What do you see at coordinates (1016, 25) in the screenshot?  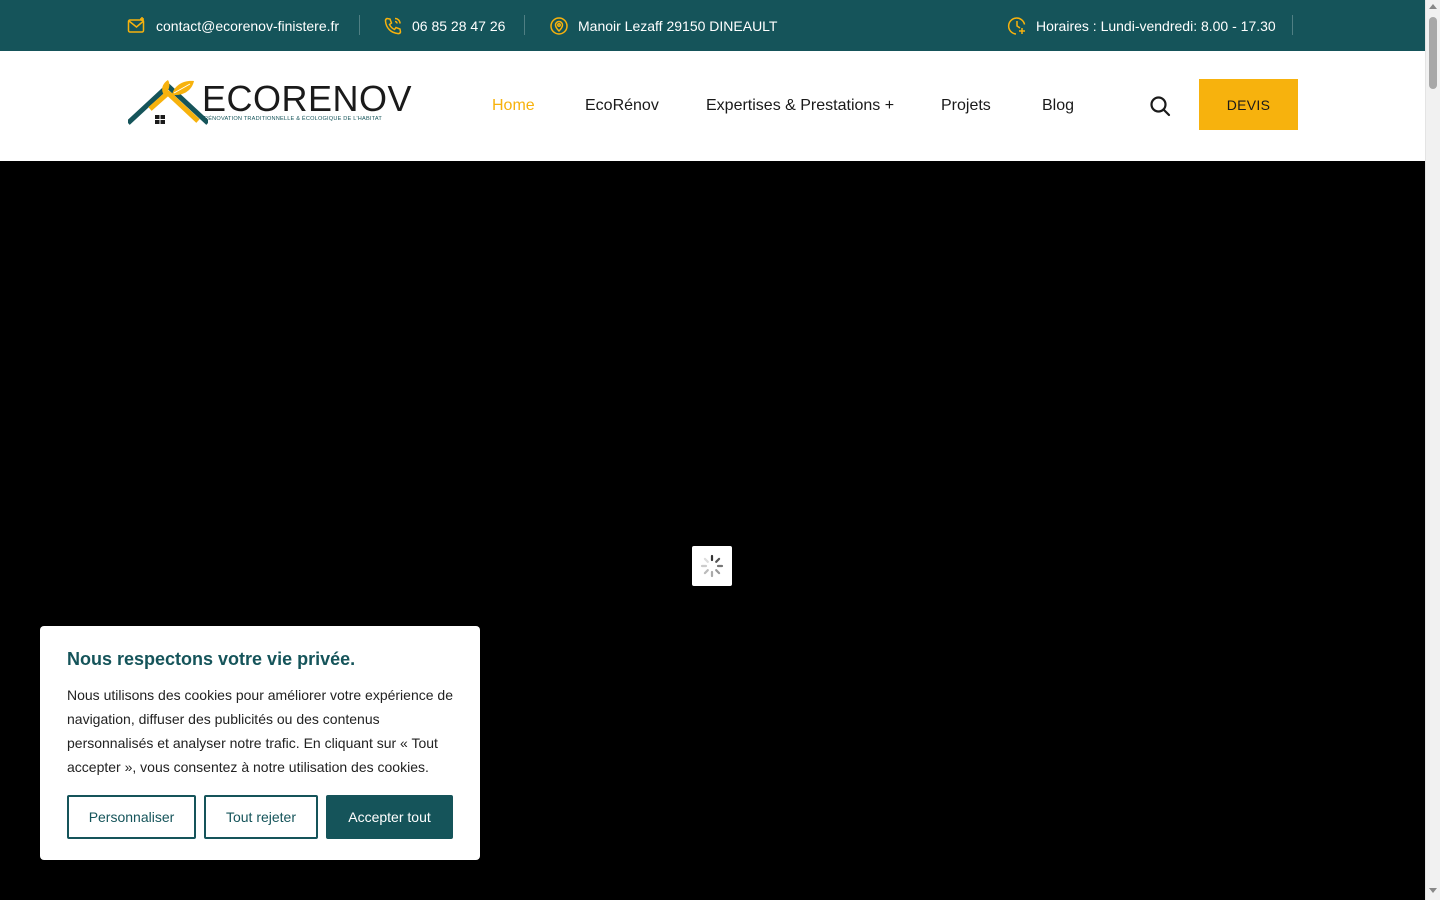 I see `clock-icon` at bounding box center [1016, 25].